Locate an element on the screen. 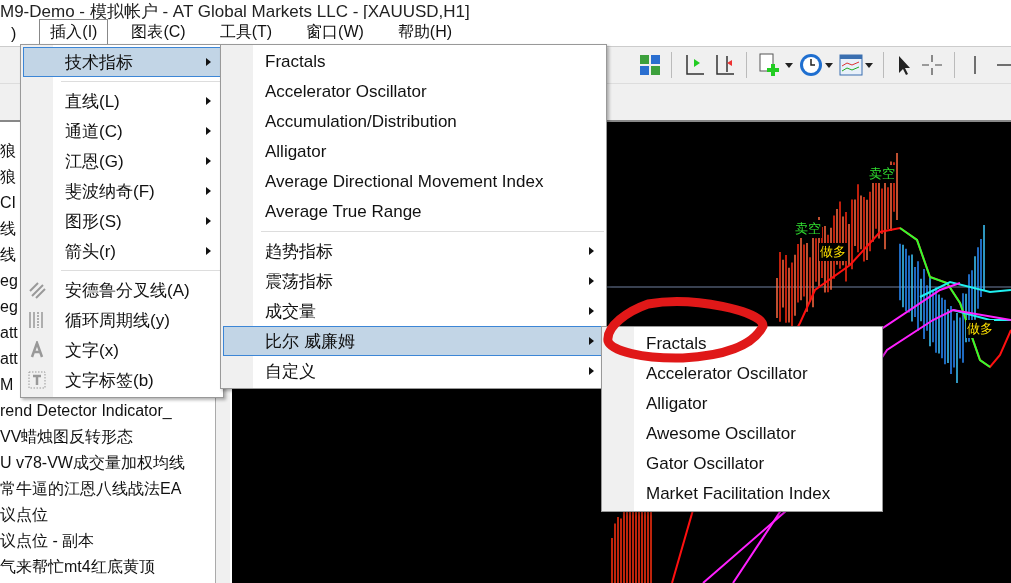 The height and width of the screenshot is (583, 1011). menu-item: 安德鲁分叉线(A) is located at coordinates (122, 290).